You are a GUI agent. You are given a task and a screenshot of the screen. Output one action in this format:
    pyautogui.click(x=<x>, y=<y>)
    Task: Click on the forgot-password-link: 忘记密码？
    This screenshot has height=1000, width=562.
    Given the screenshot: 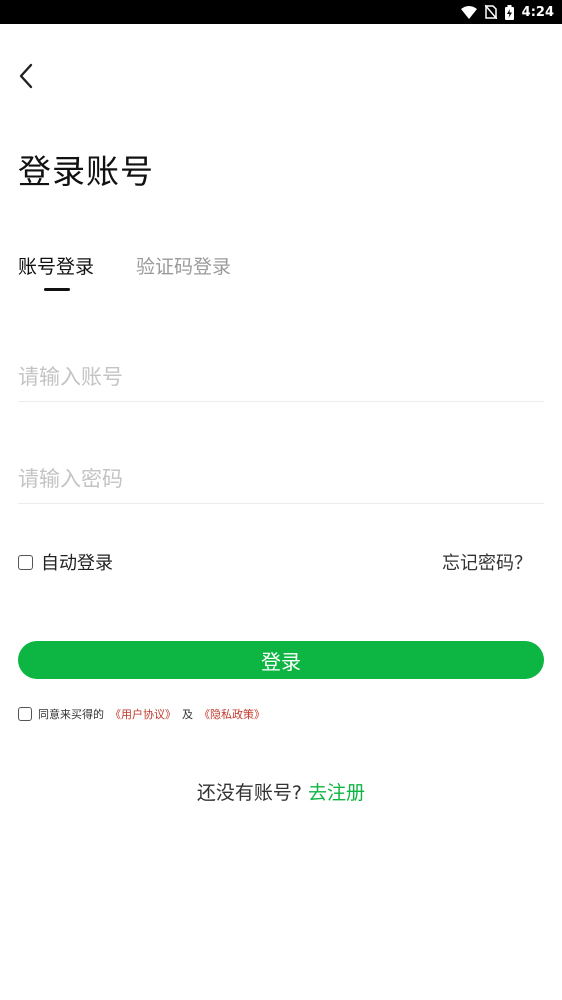 What is the action you would take?
    pyautogui.click(x=493, y=562)
    